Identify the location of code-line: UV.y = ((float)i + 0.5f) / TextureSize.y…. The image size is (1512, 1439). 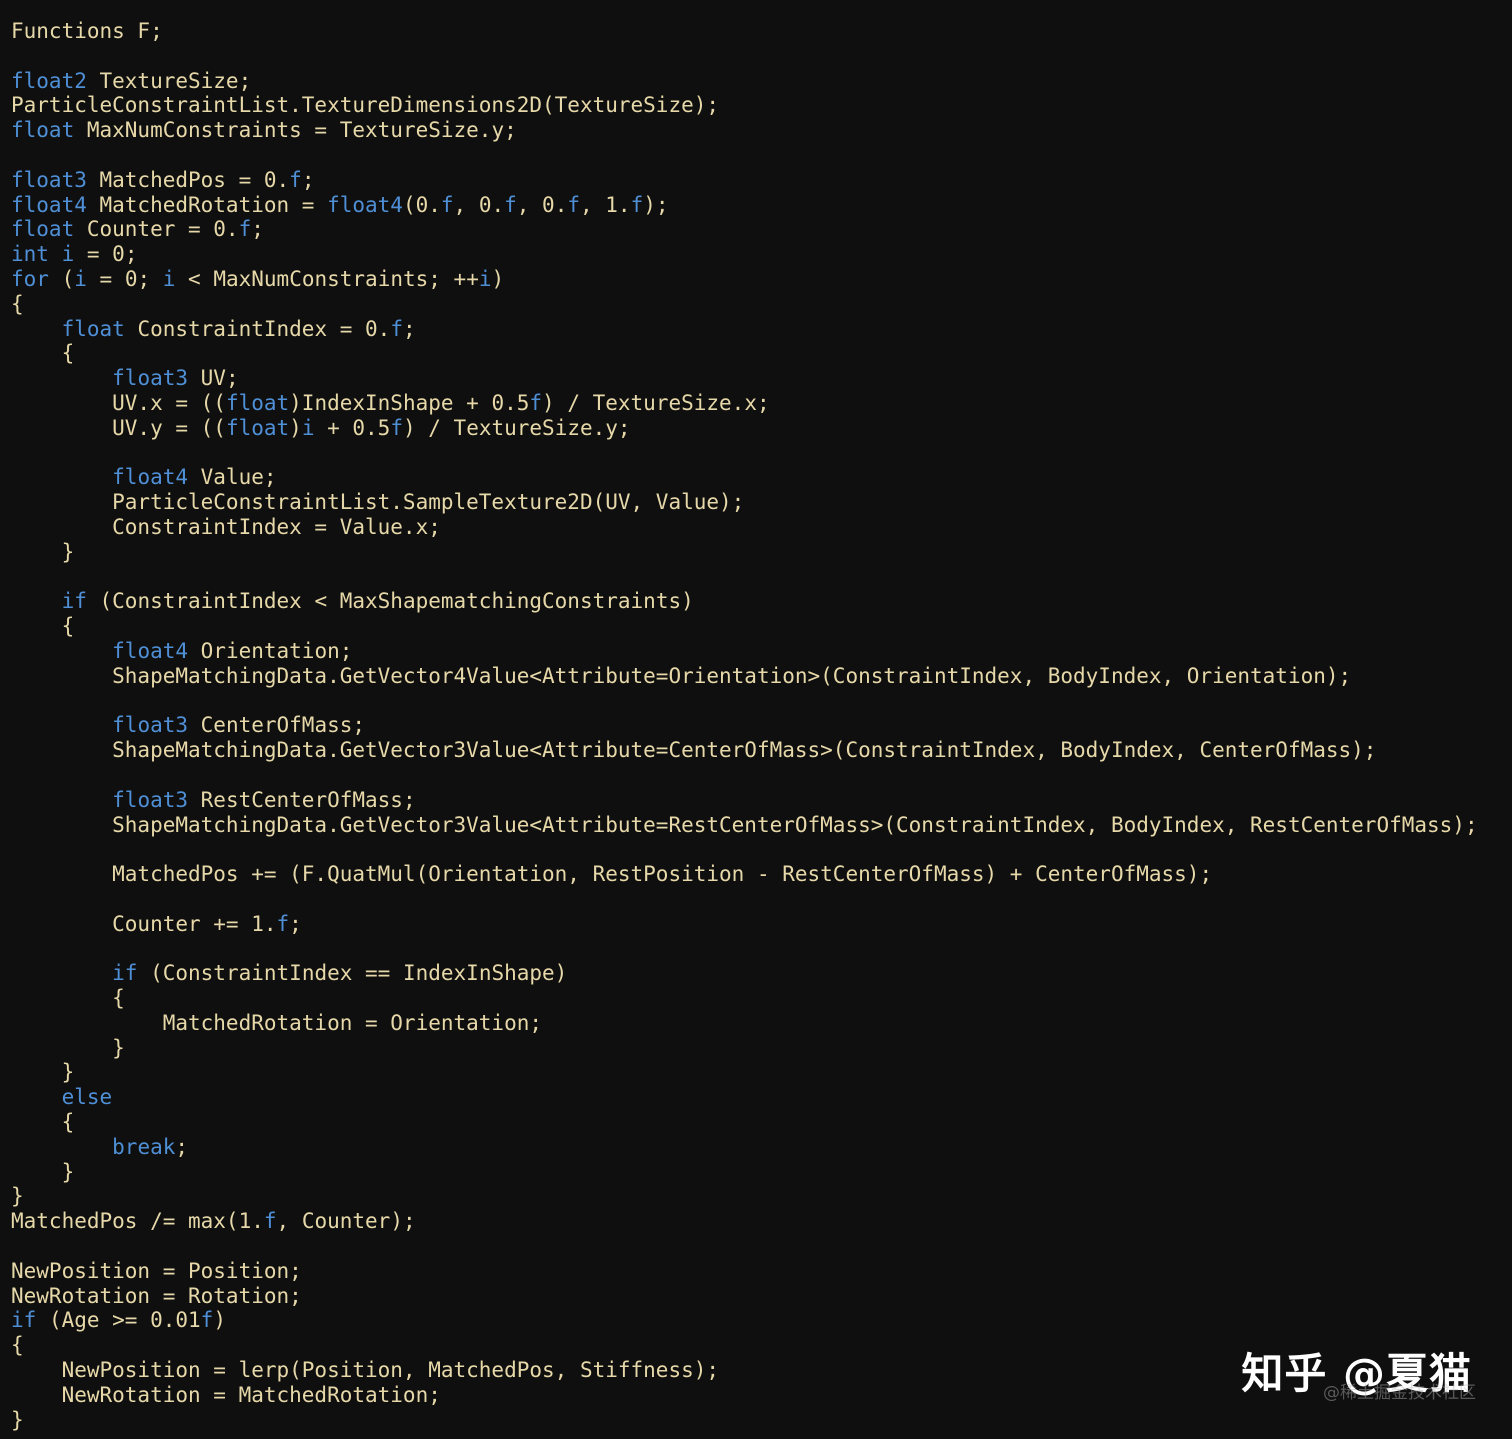
(758, 428).